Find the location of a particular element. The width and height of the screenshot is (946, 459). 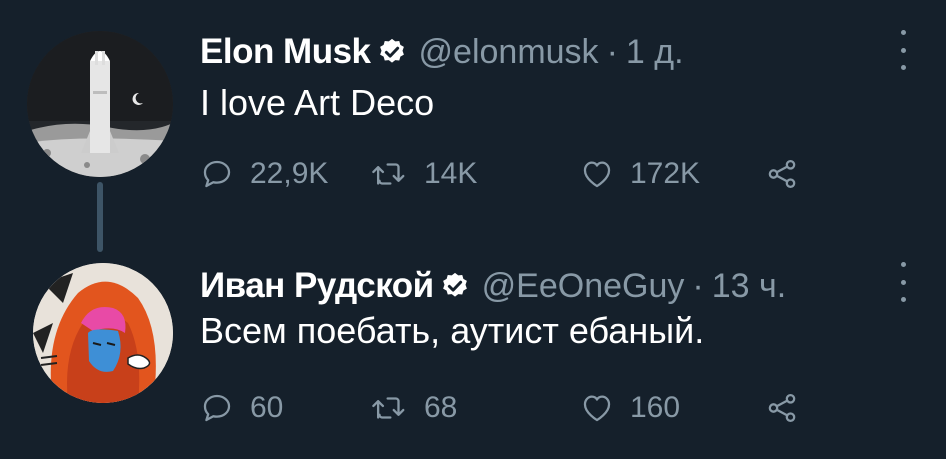

display-name: Иван Рудской is located at coordinates (317, 286).